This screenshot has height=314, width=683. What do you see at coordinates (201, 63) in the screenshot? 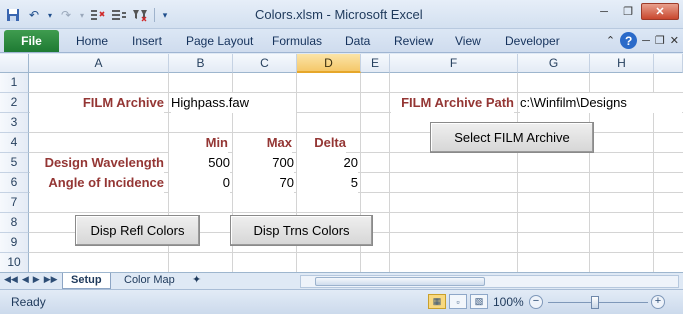
I see `column-header-b: B` at bounding box center [201, 63].